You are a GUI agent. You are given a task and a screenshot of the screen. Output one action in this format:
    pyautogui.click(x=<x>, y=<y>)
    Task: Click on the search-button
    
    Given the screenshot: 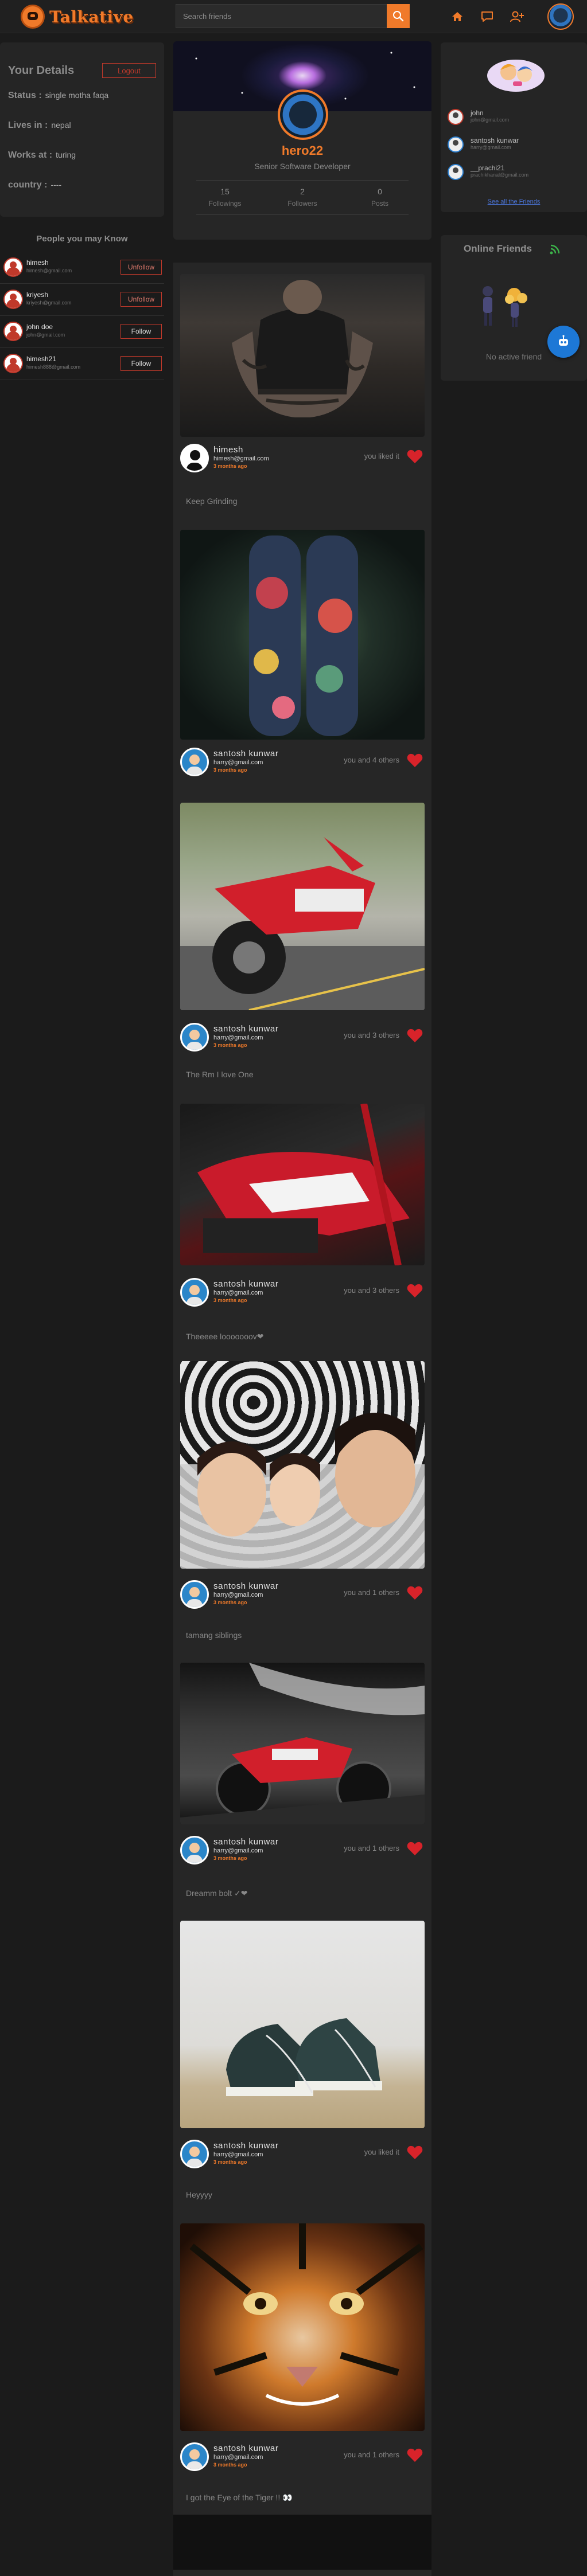 What is the action you would take?
    pyautogui.click(x=398, y=16)
    